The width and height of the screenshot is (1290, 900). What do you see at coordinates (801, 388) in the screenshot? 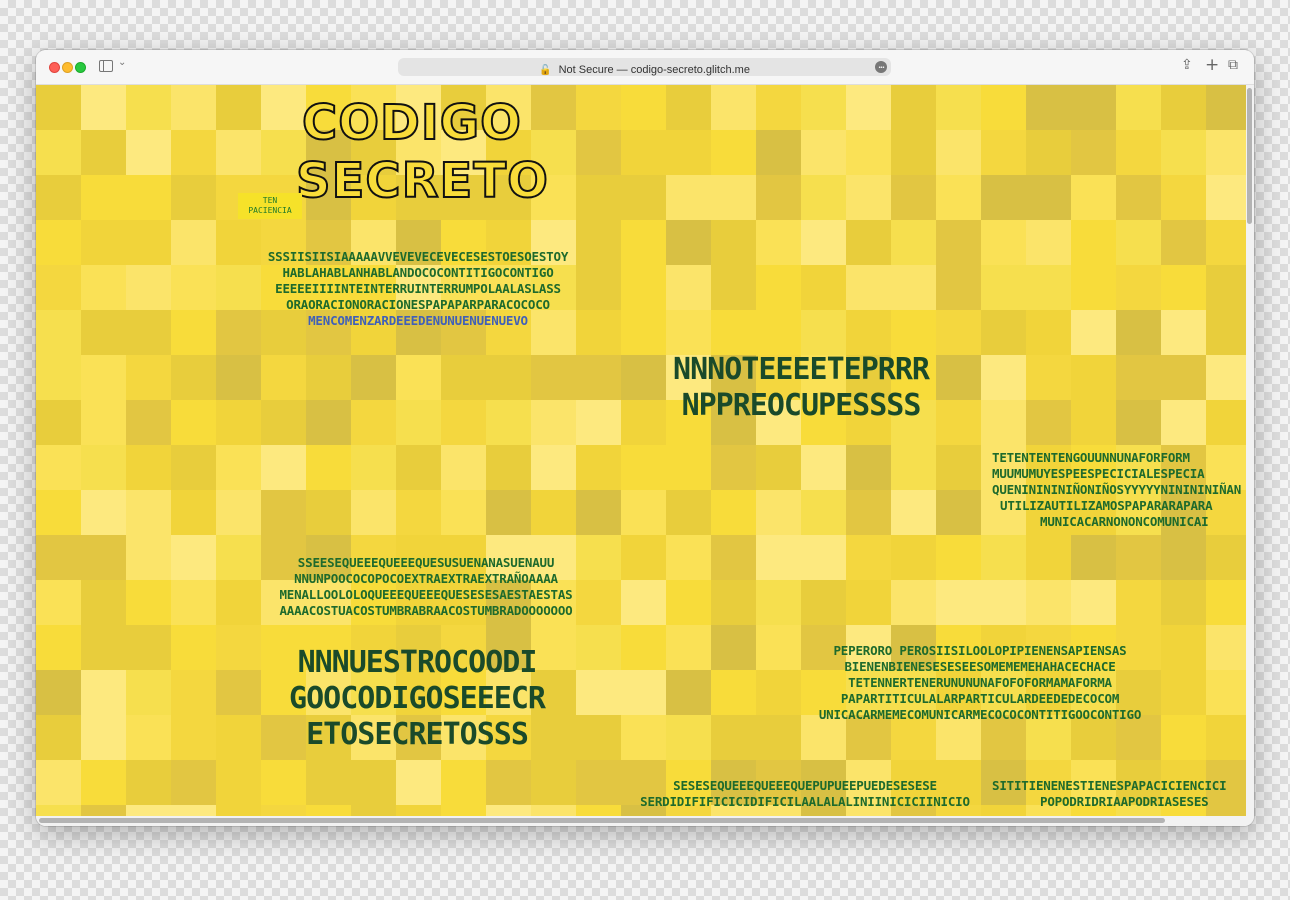
I see `large-text-block-no-te-preocupes: NNNOTEEEETEPRRR NPPREOCUPESSSS` at bounding box center [801, 388].